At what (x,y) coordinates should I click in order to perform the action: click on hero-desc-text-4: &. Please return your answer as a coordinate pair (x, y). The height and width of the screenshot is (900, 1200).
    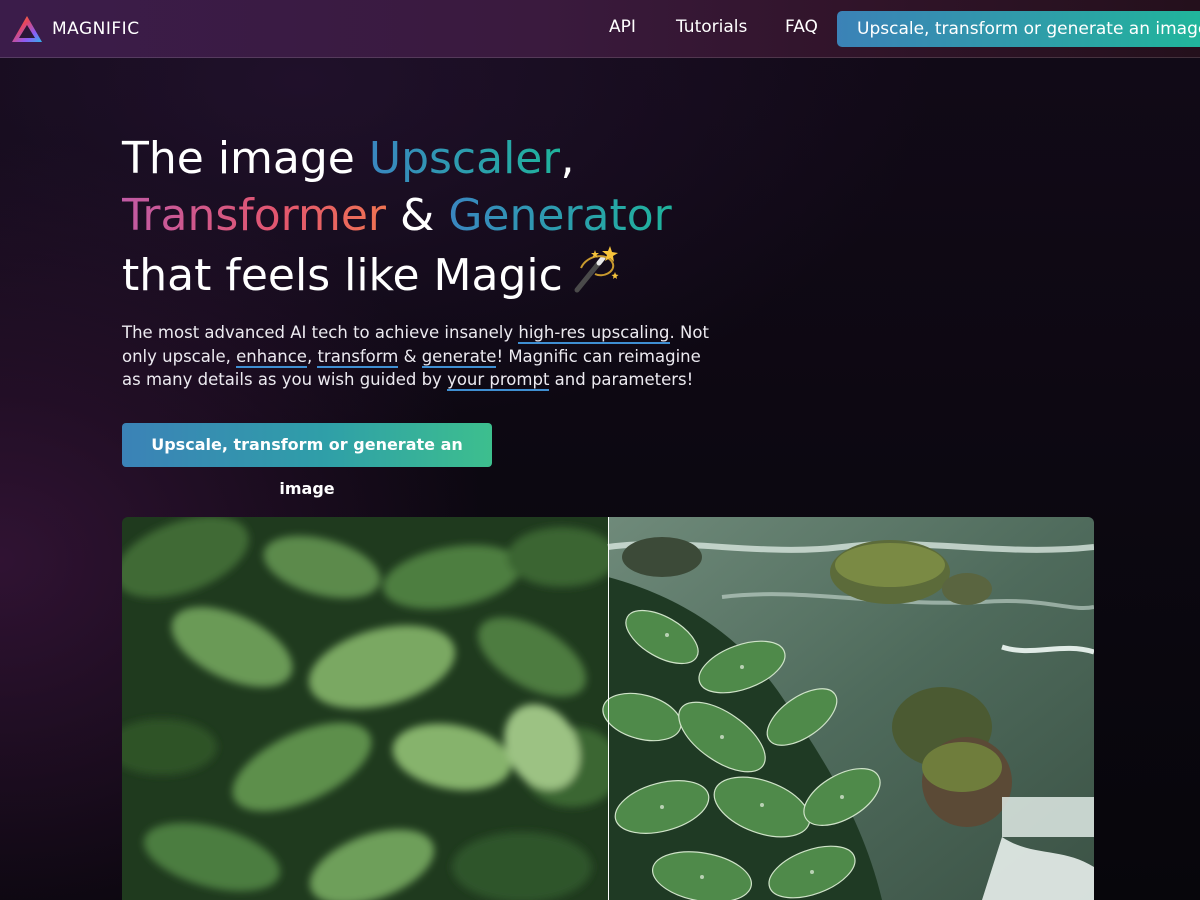
    Looking at the image, I should click on (410, 356).